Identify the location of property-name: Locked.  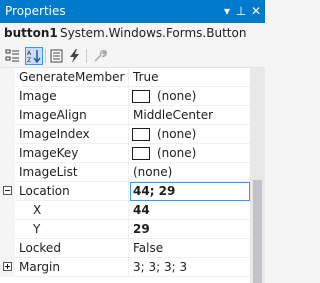
(40, 248).